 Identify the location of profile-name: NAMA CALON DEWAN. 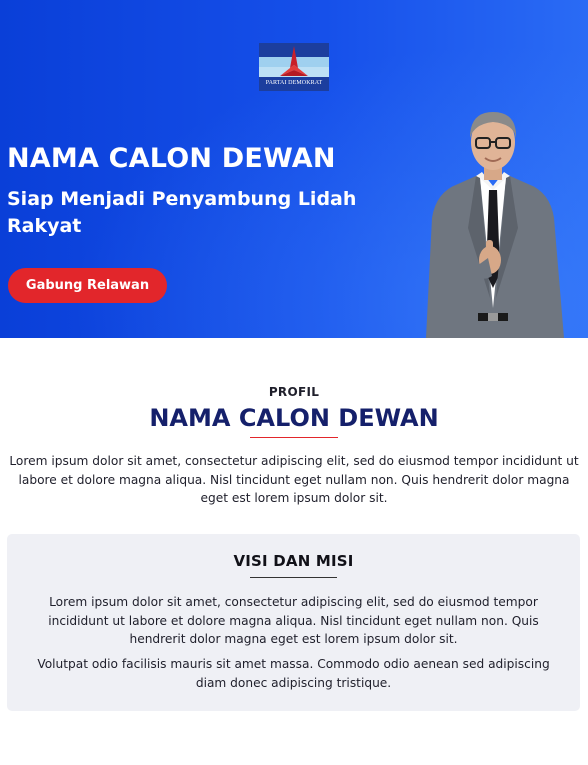
(294, 418).